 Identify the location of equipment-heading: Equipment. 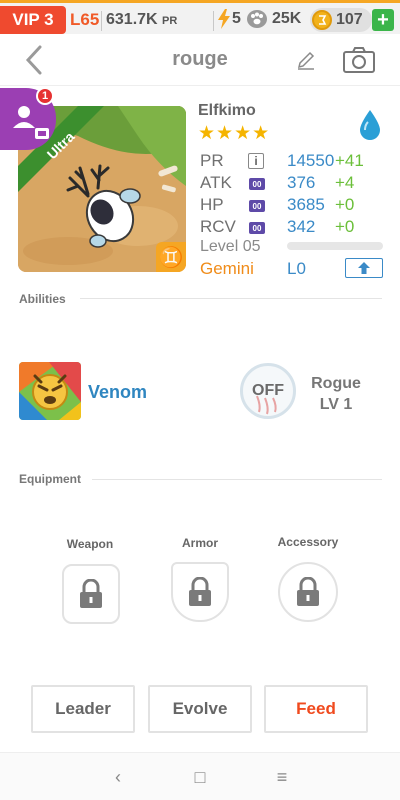
(50, 479).